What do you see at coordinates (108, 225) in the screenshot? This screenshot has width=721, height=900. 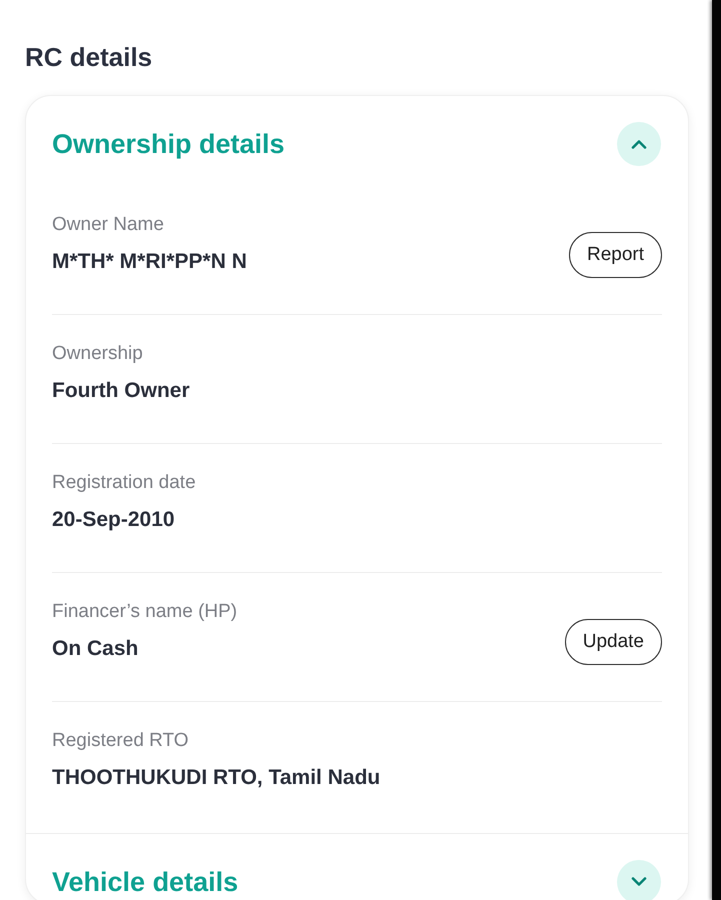 I see `field-label: Owner Name` at bounding box center [108, 225].